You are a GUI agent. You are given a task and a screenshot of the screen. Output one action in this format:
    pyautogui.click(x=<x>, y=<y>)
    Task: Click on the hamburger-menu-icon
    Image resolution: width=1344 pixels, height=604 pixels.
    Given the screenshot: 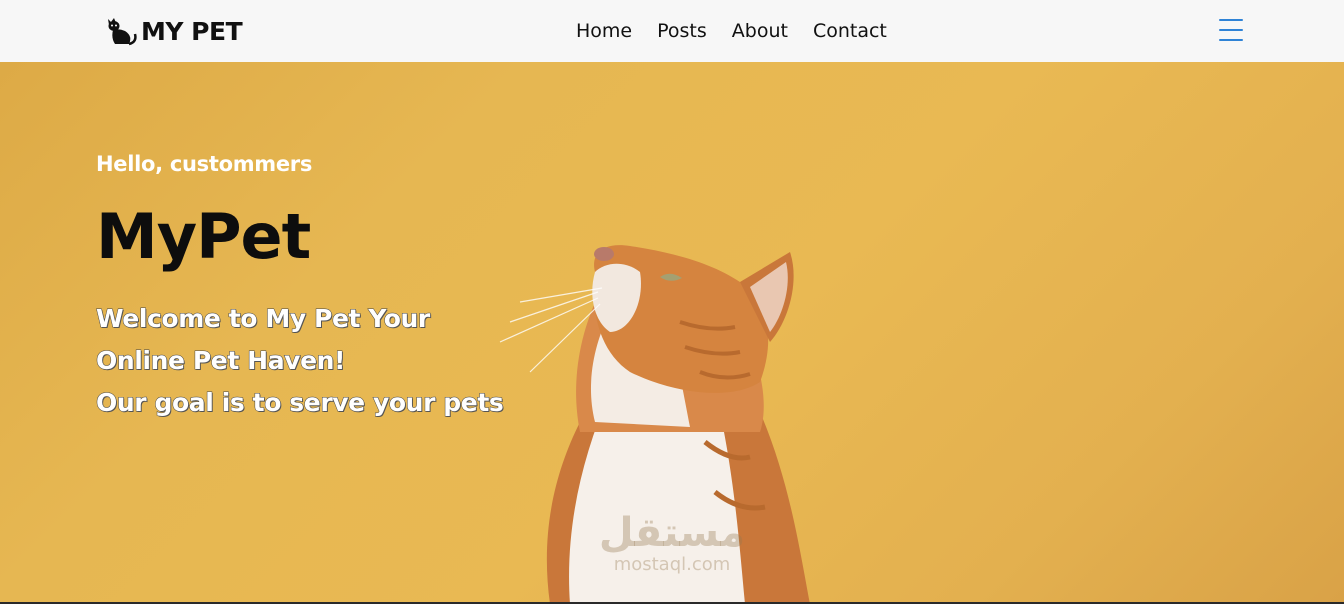 What is the action you would take?
    pyautogui.click(x=1231, y=30)
    